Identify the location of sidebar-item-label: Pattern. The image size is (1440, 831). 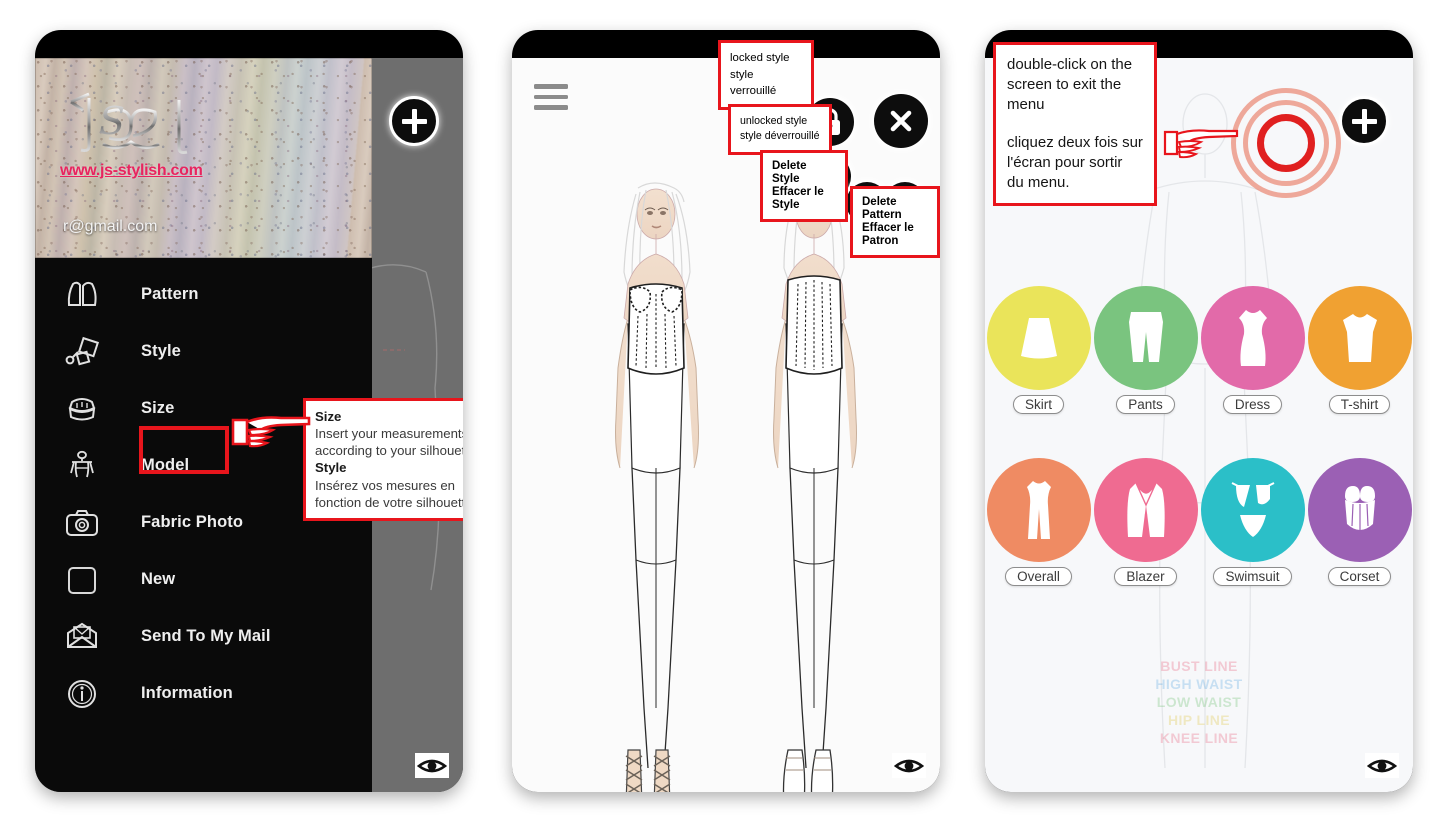
(170, 294).